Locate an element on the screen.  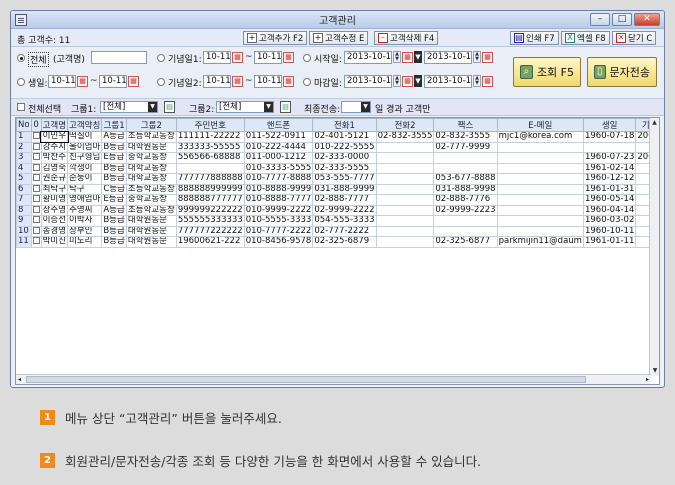
cell: 010-9999-2222 is located at coordinates (278, 210).